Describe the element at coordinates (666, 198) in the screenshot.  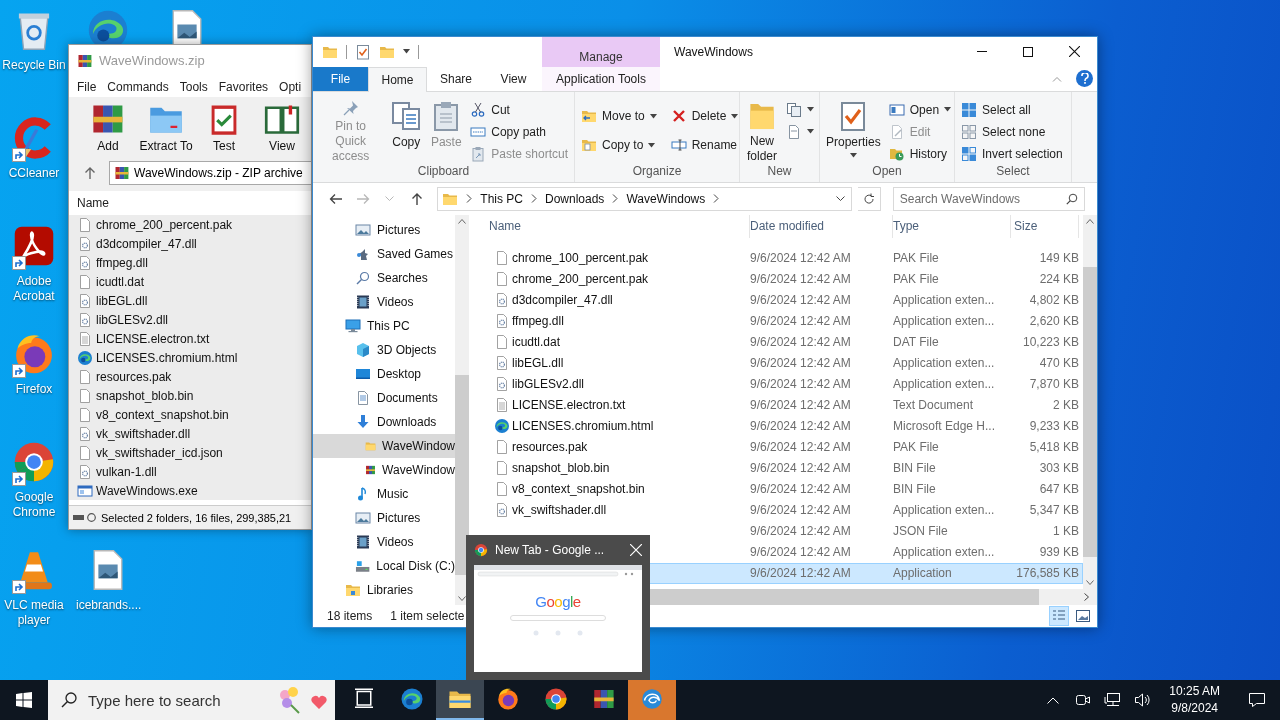
I see `breadcrumb: WaveWindows` at that location.